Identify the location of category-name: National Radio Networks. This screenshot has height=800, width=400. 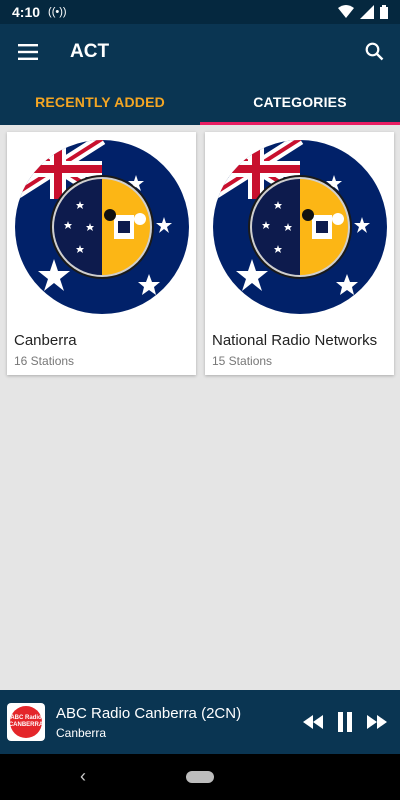
(295, 340).